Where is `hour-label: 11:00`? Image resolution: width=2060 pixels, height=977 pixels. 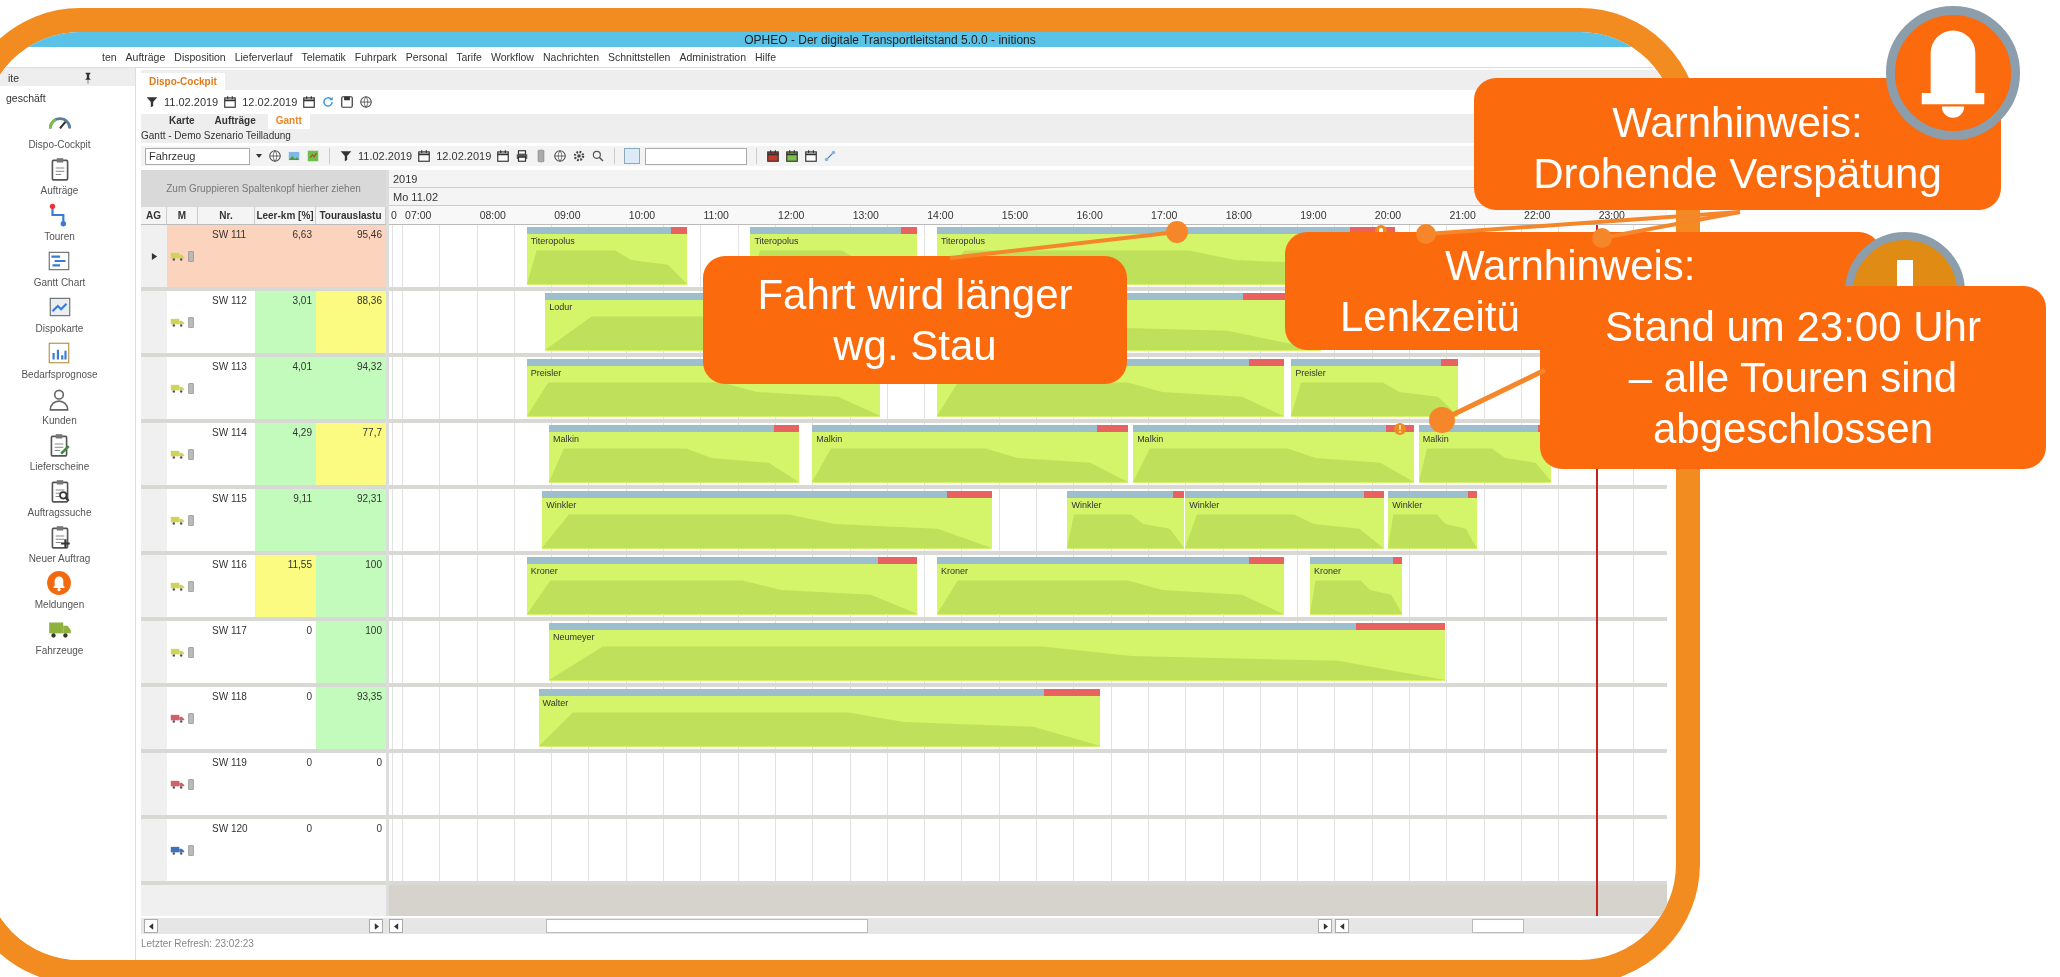
hour-label: 11:00 is located at coordinates (716, 215).